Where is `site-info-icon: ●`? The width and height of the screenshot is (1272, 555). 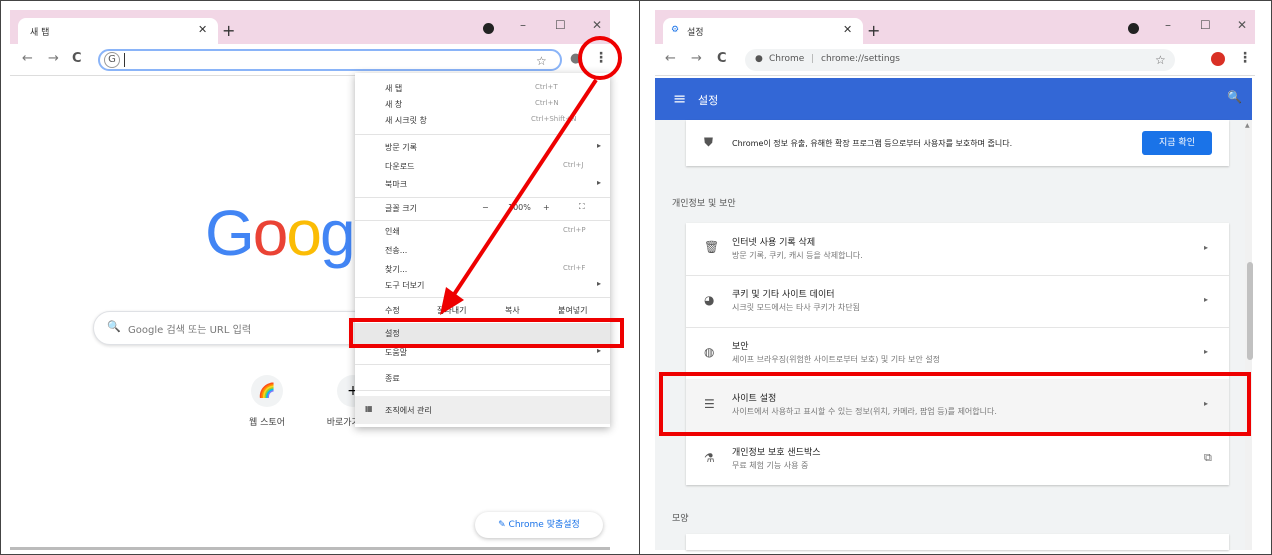 site-info-icon: ● is located at coordinates (759, 59).